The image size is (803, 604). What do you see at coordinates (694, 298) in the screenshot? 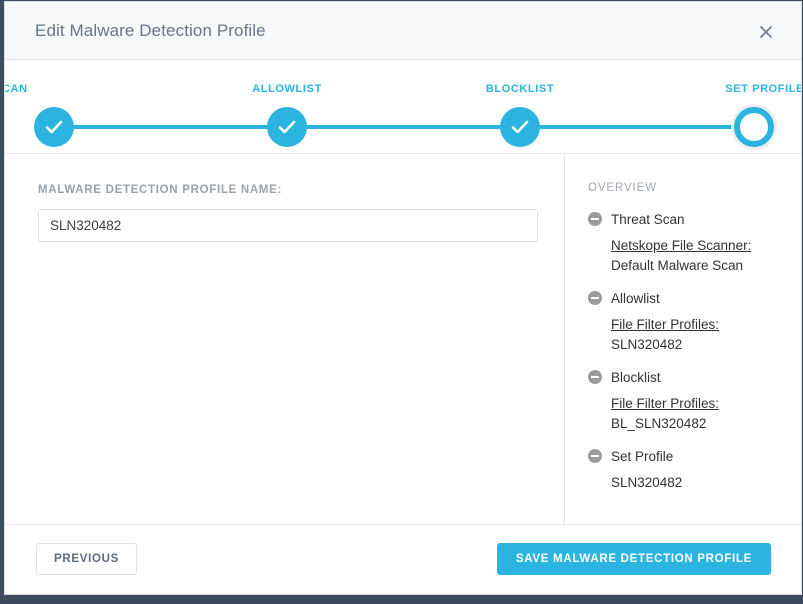
I see `overview-group-header: Allowlist` at bounding box center [694, 298].